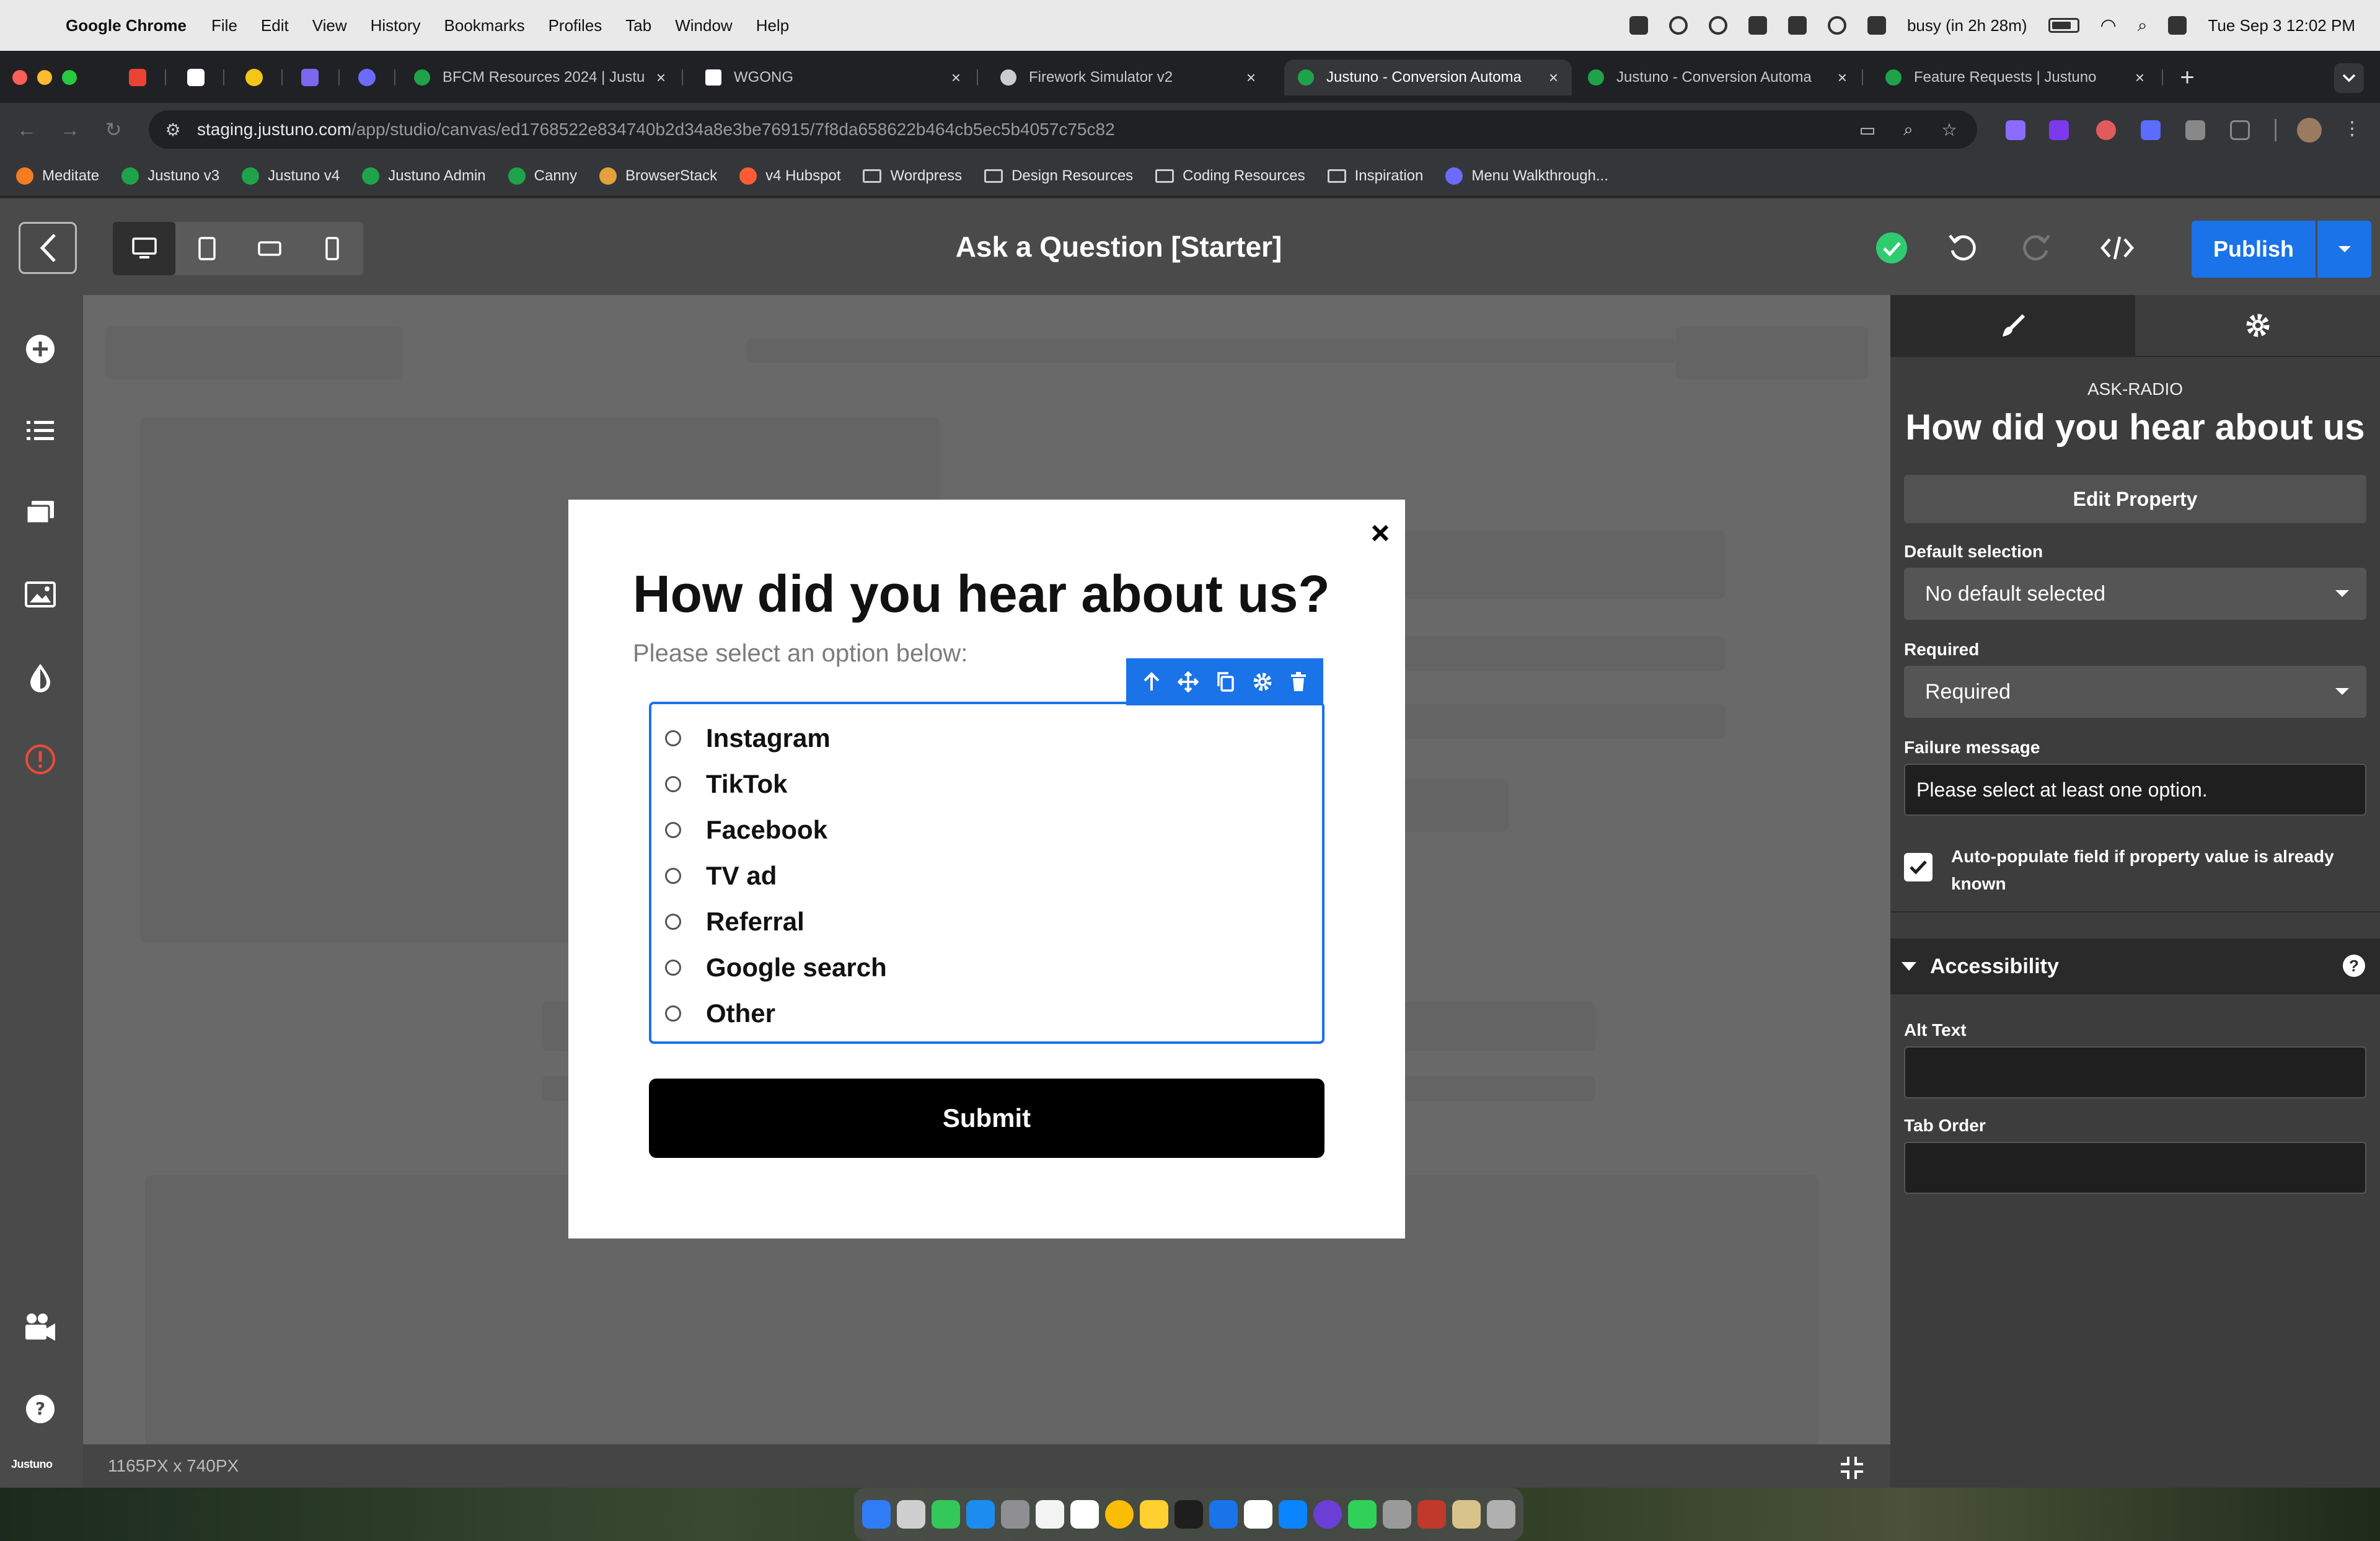 This screenshot has width=2380, height=1541. What do you see at coordinates (2012, 326) in the screenshot?
I see `tab-style` at bounding box center [2012, 326].